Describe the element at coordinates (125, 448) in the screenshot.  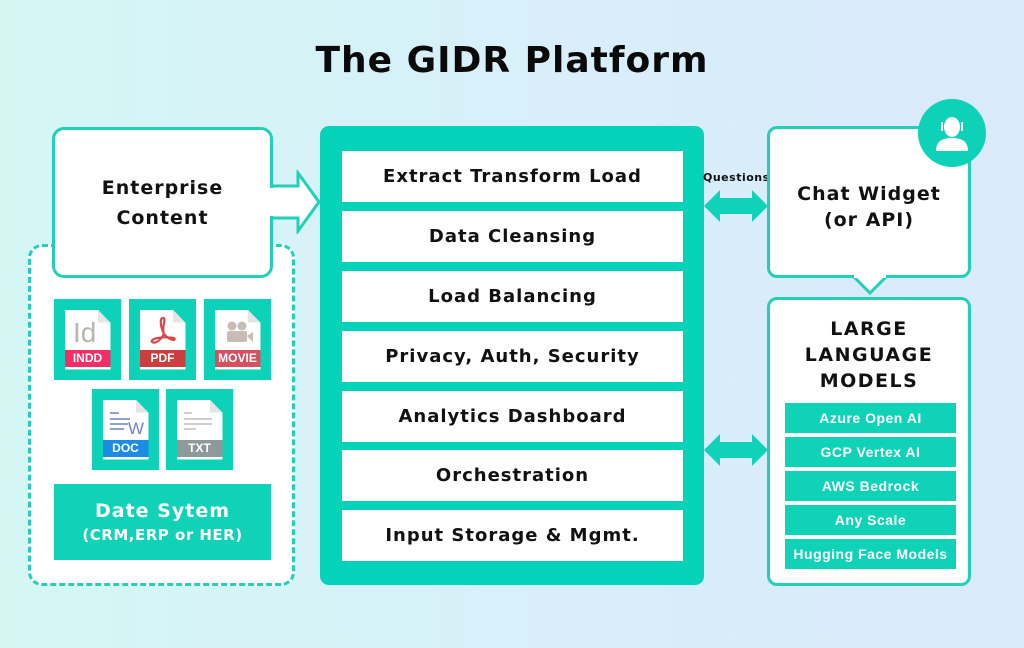
I see `file-label: DOC` at that location.